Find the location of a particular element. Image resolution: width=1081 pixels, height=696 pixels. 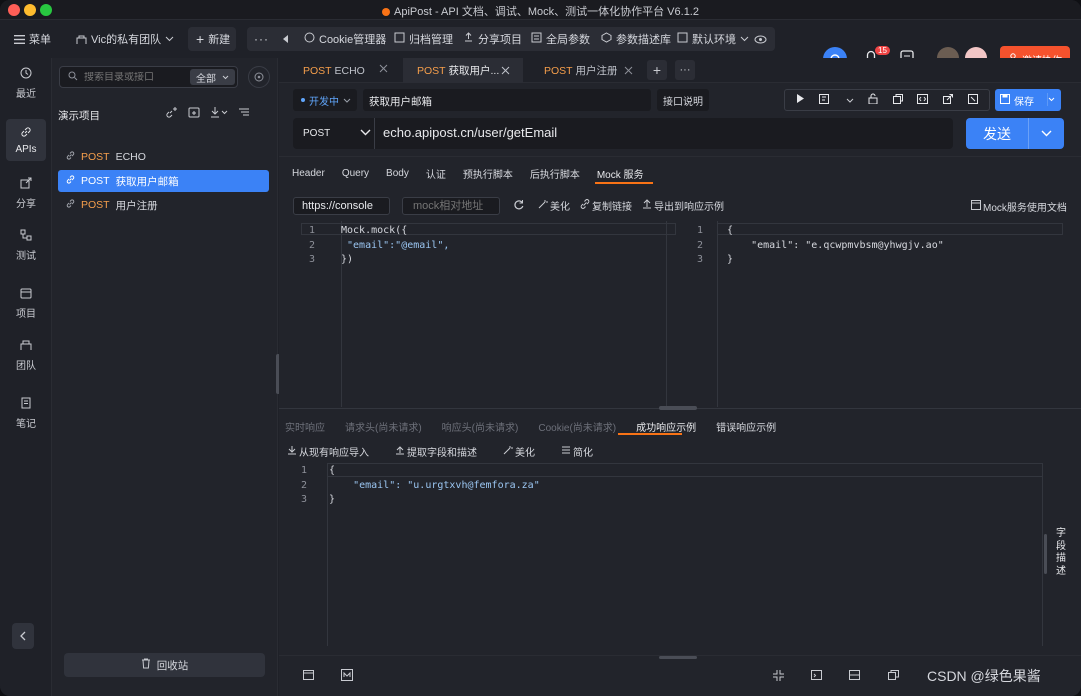

preview-lines: 1 { 2 "email": "e.qcwpmvbsm@yhwgjv.ao" 3} is located at coordinates (816, 246).